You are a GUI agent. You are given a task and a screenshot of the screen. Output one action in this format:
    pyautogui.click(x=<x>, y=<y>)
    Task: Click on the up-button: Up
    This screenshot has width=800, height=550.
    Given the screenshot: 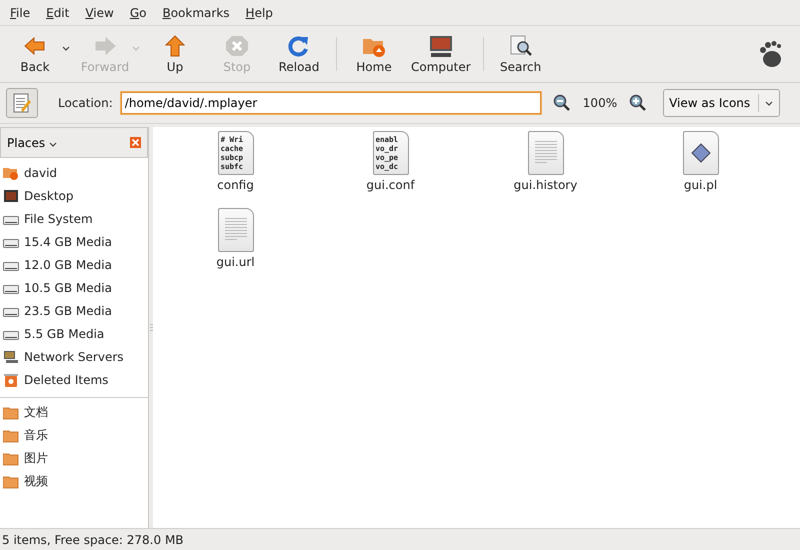 What is the action you would take?
    pyautogui.click(x=175, y=54)
    